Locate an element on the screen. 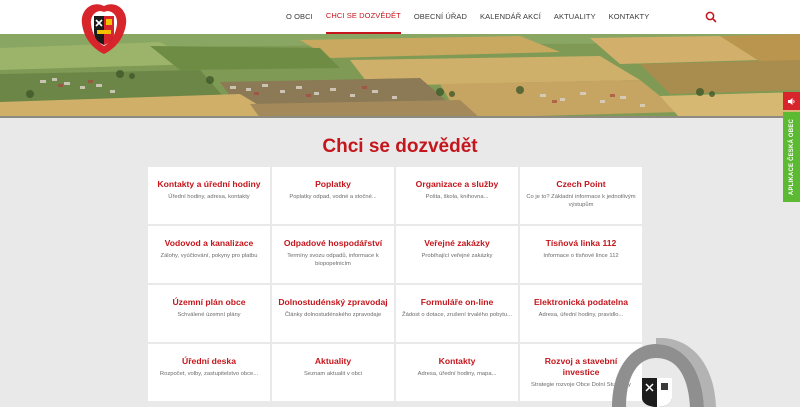 The height and width of the screenshot is (407, 800). speaker-icon is located at coordinates (791, 101).